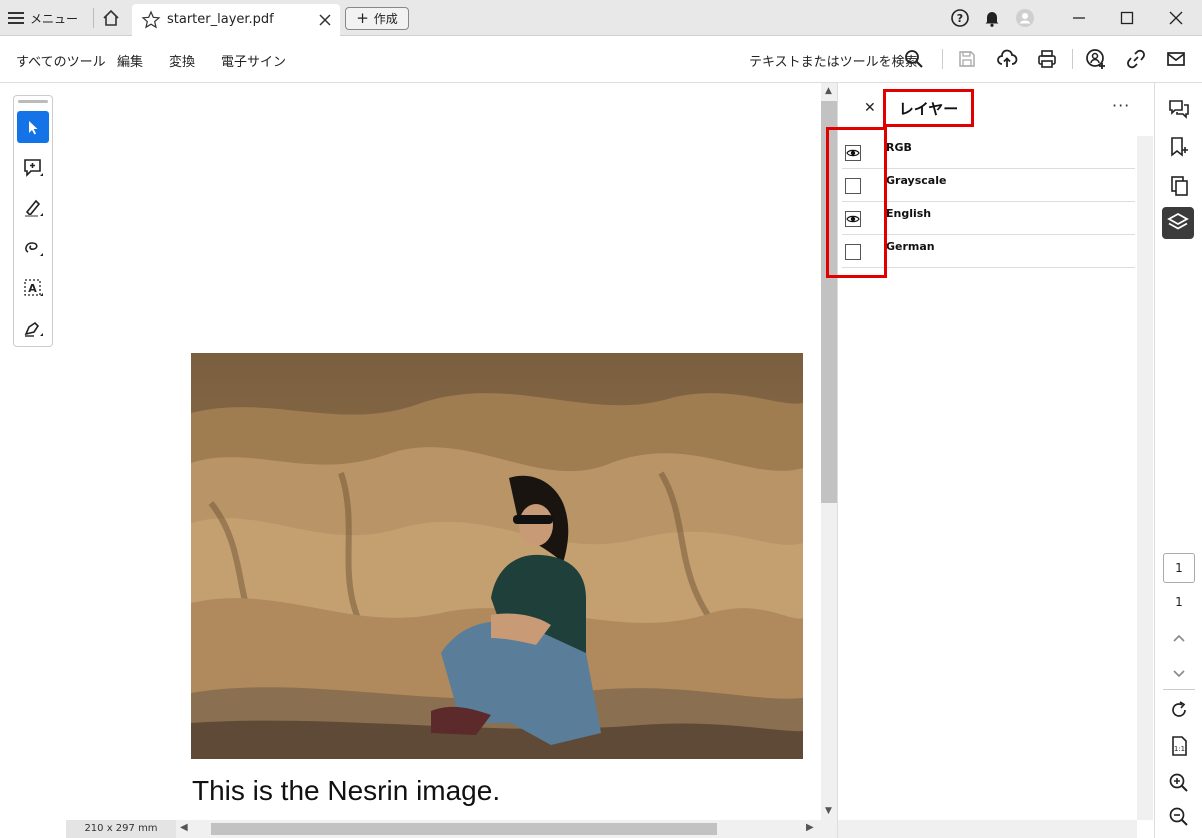 The height and width of the screenshot is (838, 1202). I want to click on menu-edit: 編集, so click(130, 60).